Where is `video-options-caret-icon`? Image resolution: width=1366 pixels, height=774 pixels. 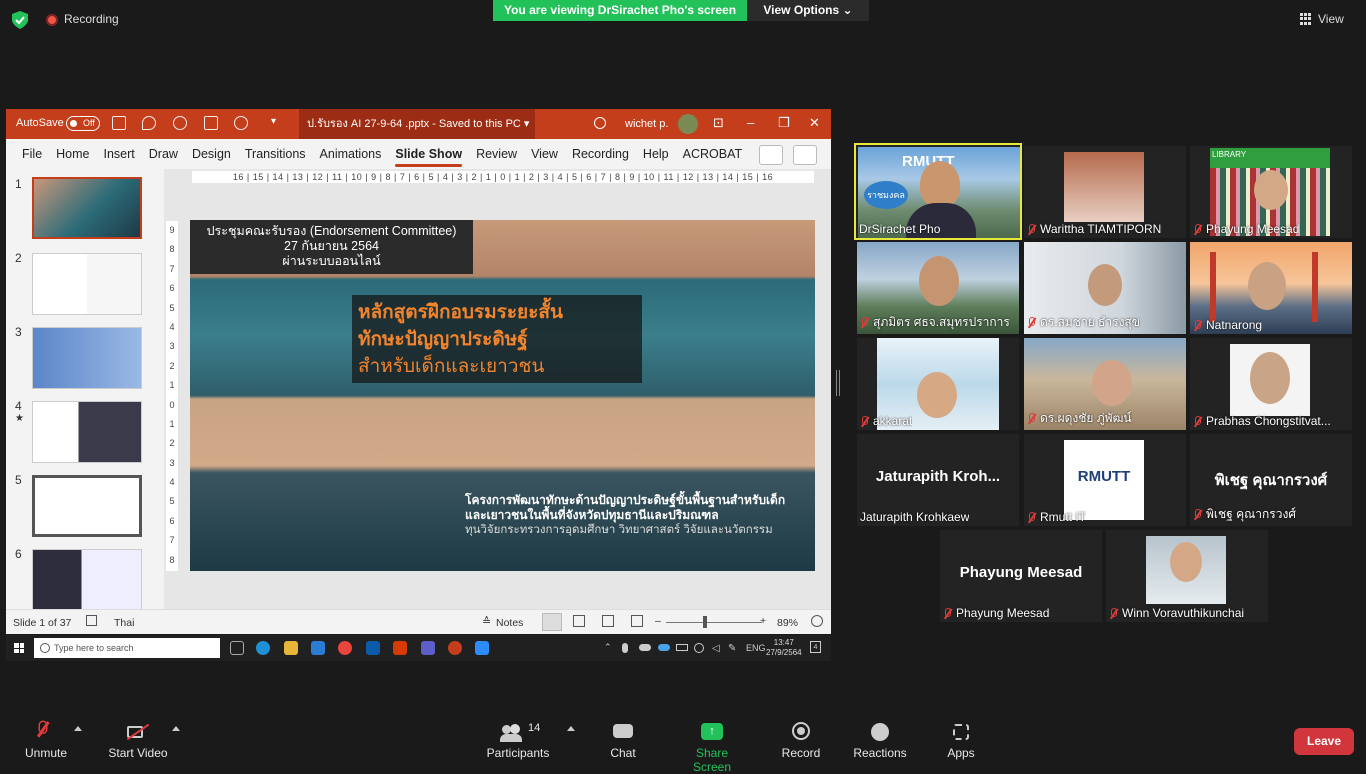
video-options-caret-icon is located at coordinates (176, 728).